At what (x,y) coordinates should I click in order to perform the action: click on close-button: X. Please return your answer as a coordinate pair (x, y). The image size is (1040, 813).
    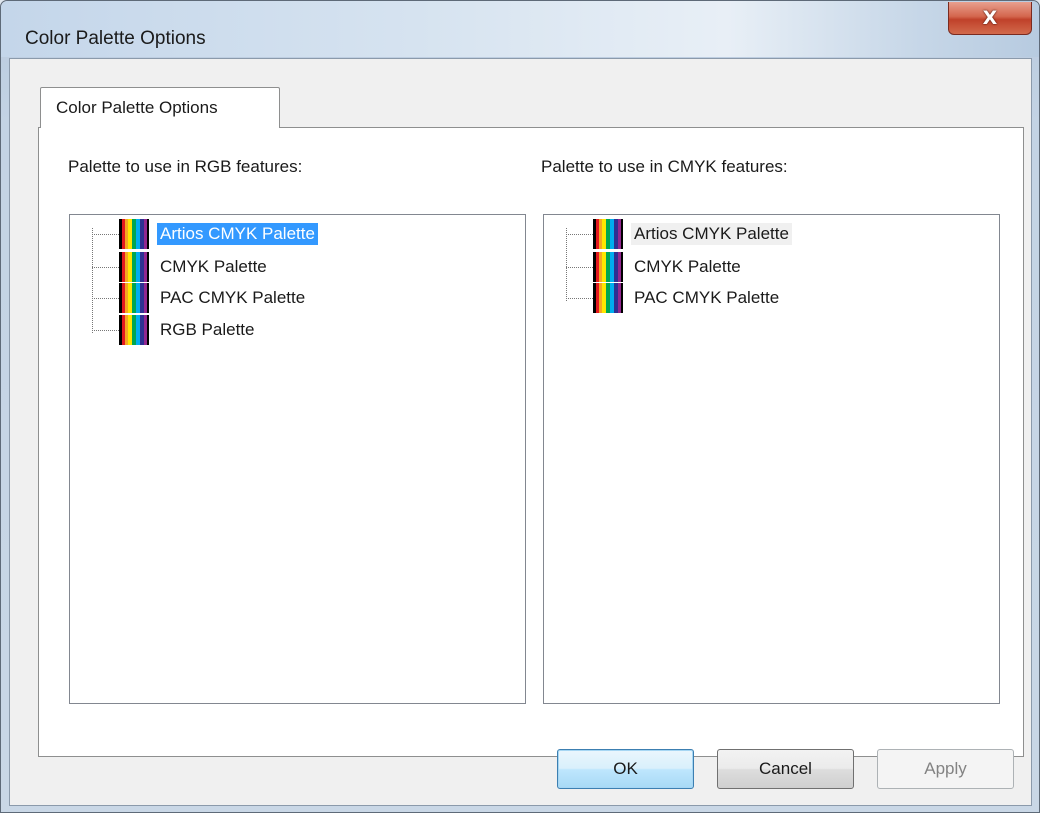
    Looking at the image, I should click on (990, 18).